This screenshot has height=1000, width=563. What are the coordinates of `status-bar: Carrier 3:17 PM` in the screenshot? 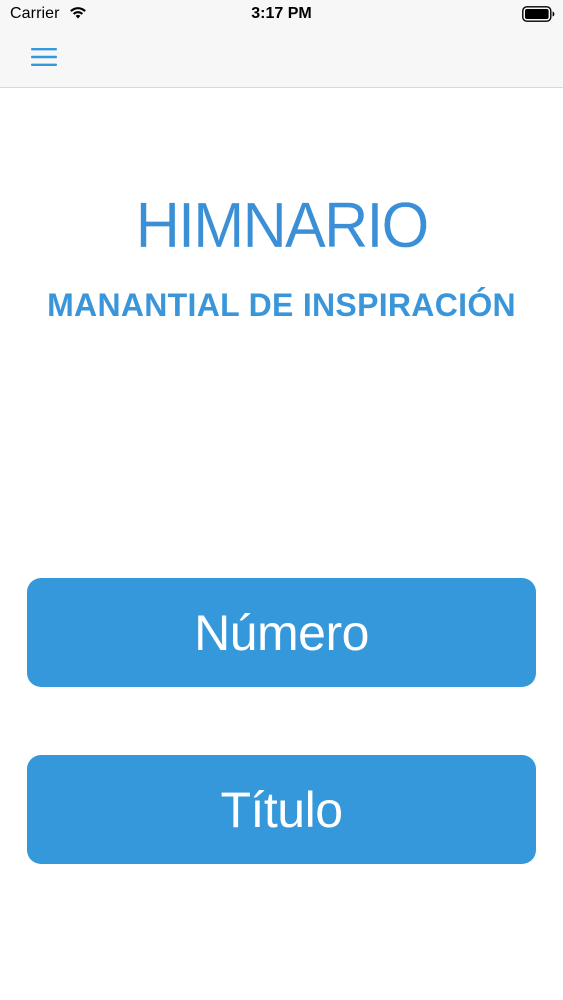 It's located at (281, 15).